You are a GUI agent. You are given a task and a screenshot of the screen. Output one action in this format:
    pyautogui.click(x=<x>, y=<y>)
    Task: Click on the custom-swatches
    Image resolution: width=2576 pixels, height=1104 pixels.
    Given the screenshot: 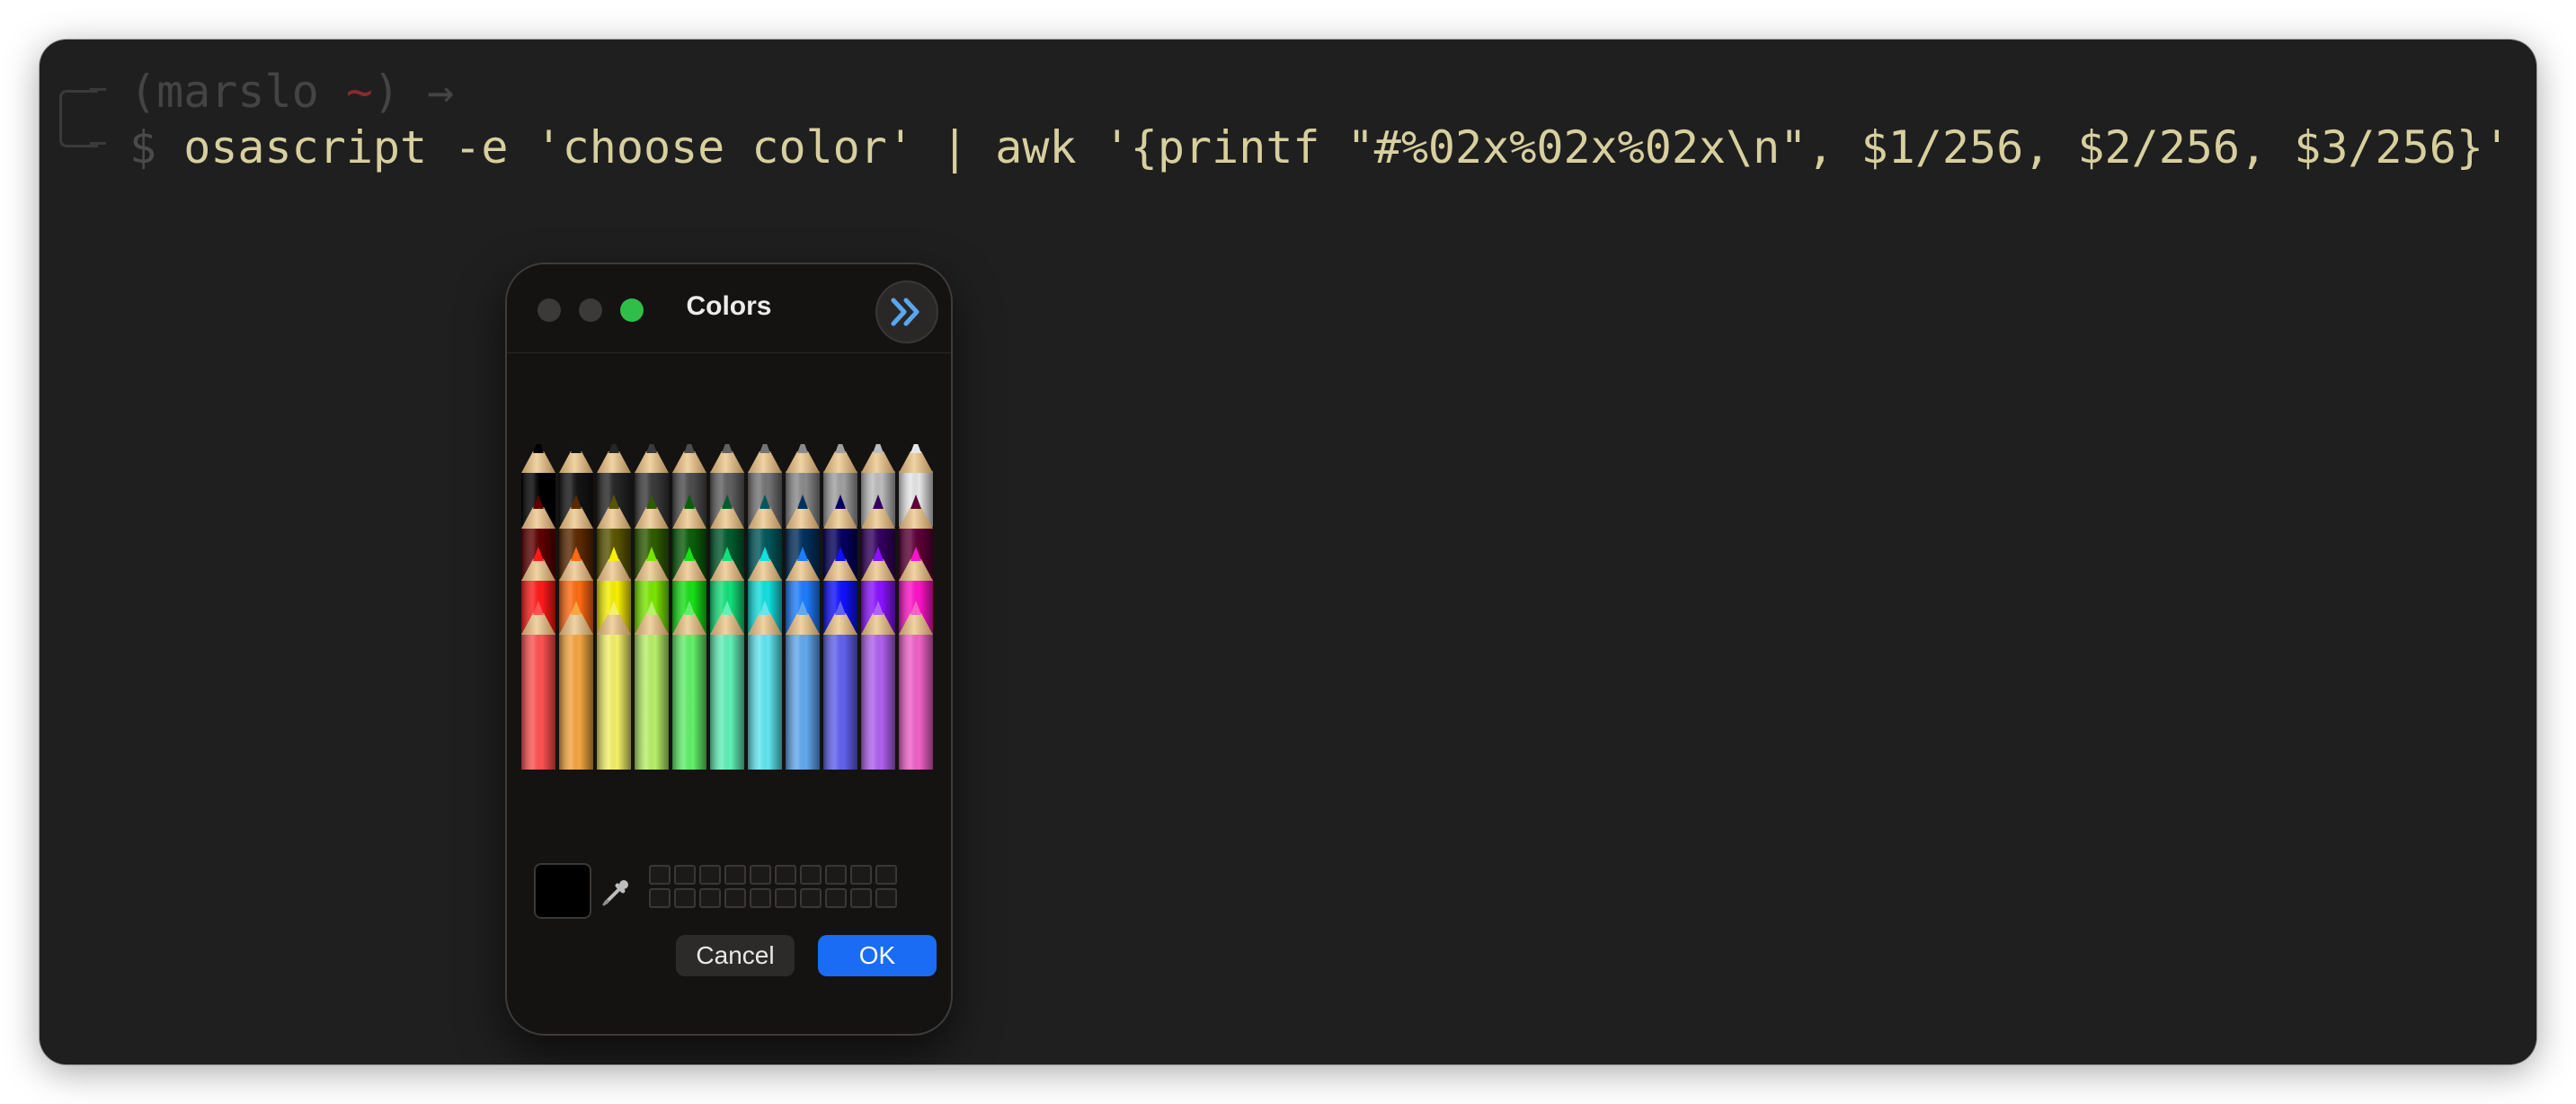 What is the action you would take?
    pyautogui.click(x=773, y=886)
    